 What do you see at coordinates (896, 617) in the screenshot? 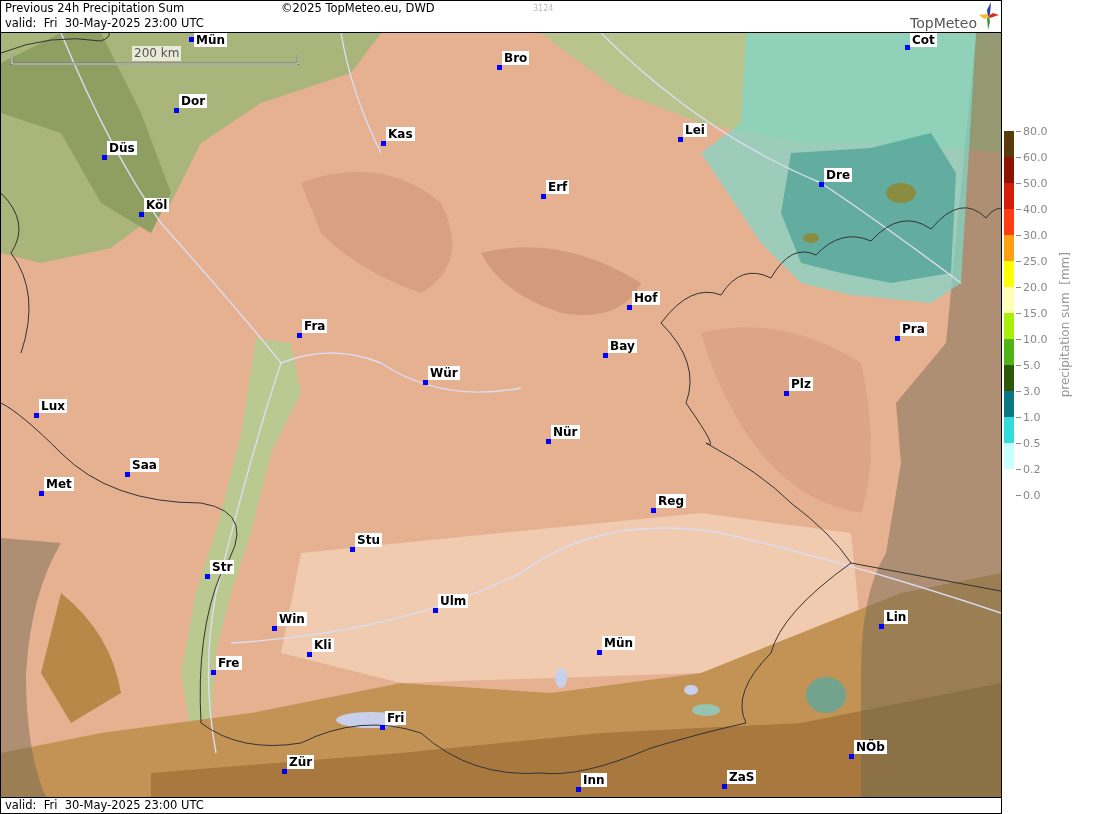
I see `city-label: Lin` at bounding box center [896, 617].